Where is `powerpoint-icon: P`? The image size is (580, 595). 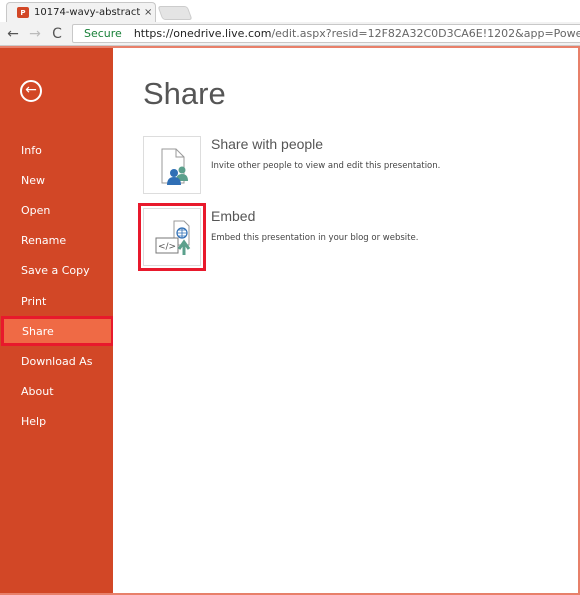
powerpoint-icon: P is located at coordinates (23, 12).